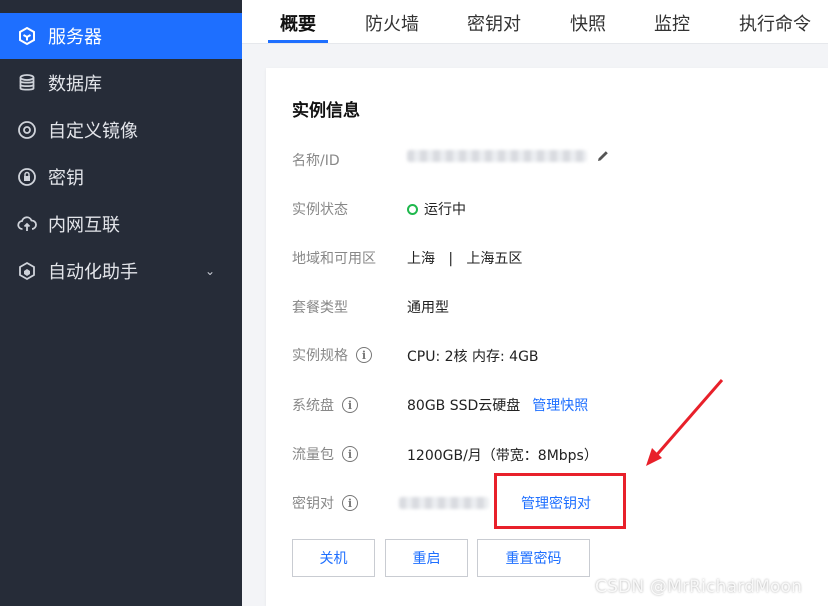 The width and height of the screenshot is (828, 606). I want to click on sidebar-item-label: 自定义镜像, so click(93, 131).